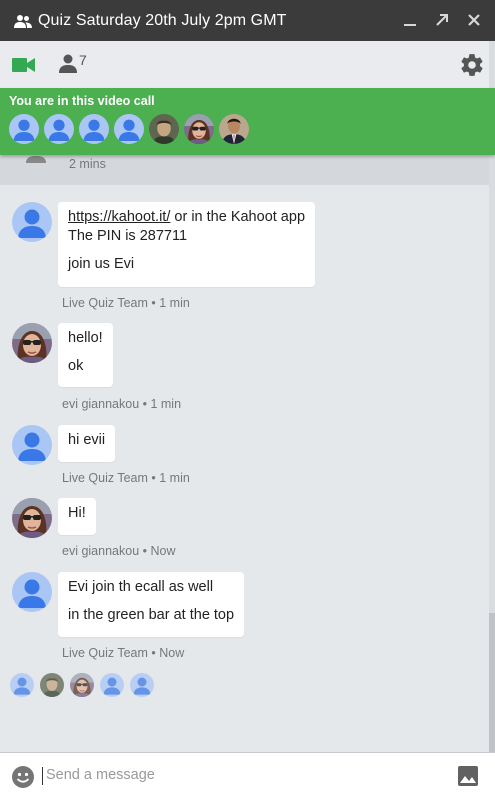  I want to click on message-text: hi evii, so click(87, 440).